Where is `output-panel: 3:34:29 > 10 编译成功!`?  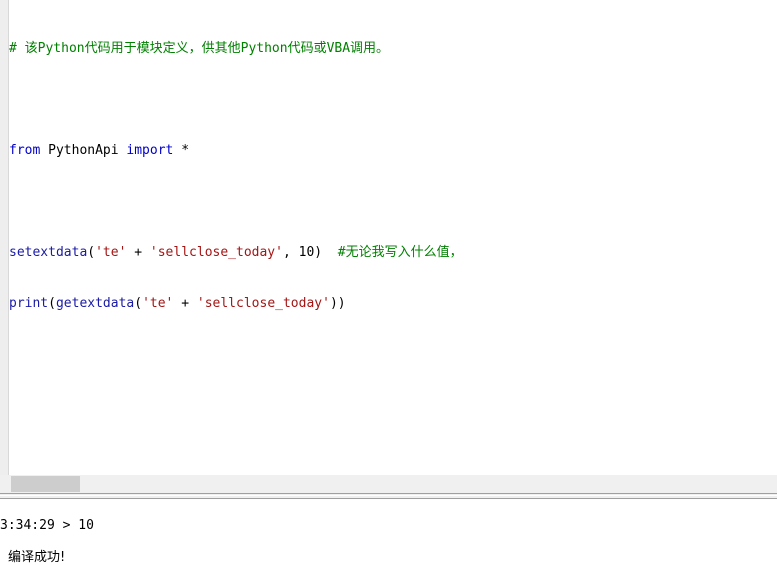
output-panel: 3:34:29 > 10 编译成功! is located at coordinates (388, 532).